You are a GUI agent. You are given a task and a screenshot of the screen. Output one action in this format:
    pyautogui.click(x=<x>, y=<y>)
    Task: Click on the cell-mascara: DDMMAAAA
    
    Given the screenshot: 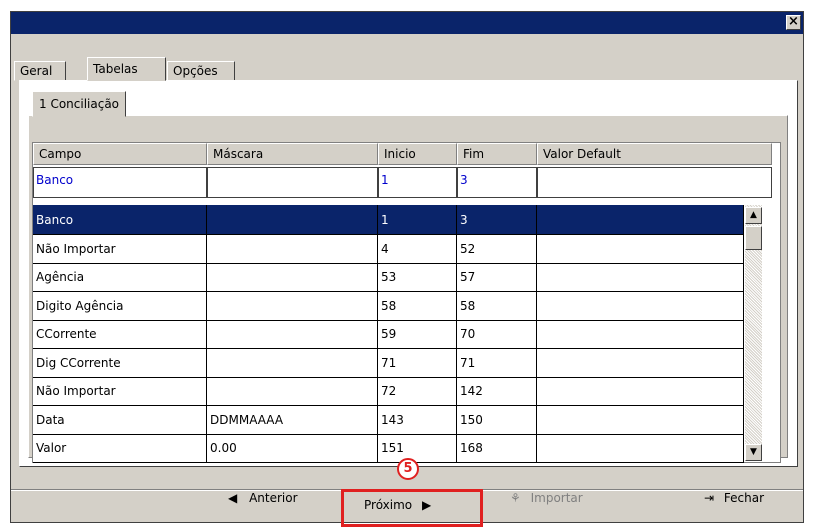 What is the action you would take?
    pyautogui.click(x=292, y=419)
    